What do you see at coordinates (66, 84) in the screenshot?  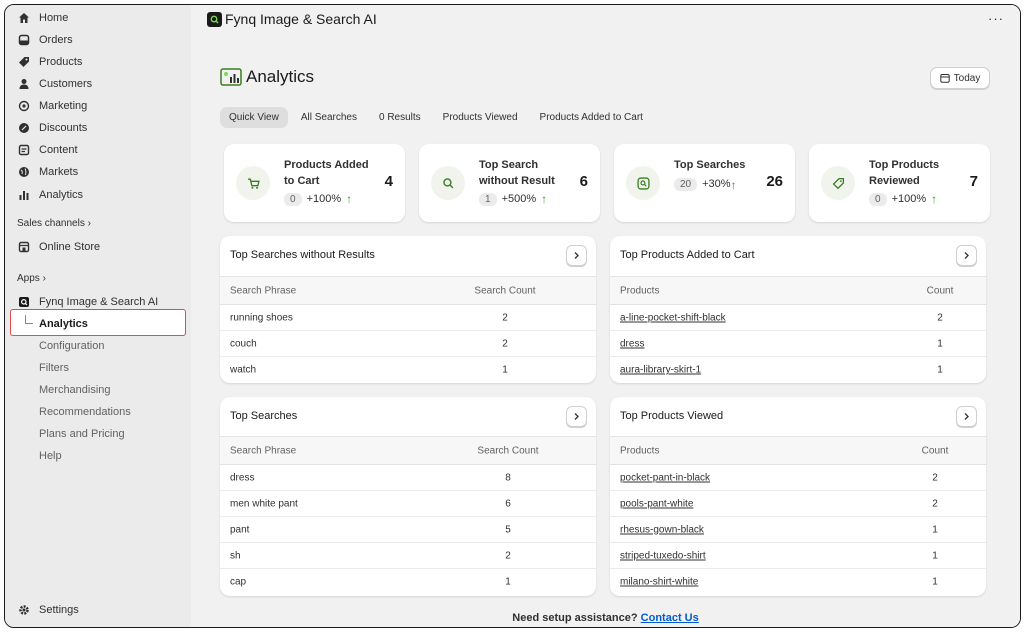 I see `sidebar-item-label: Customers` at bounding box center [66, 84].